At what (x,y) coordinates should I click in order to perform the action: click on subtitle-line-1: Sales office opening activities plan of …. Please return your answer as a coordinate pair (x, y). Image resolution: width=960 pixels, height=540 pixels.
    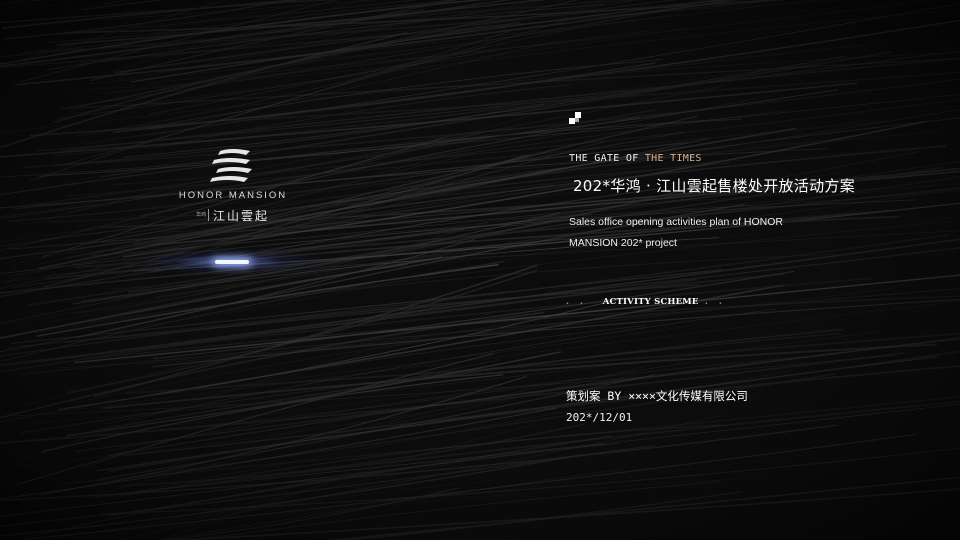
    Looking at the image, I should click on (676, 222).